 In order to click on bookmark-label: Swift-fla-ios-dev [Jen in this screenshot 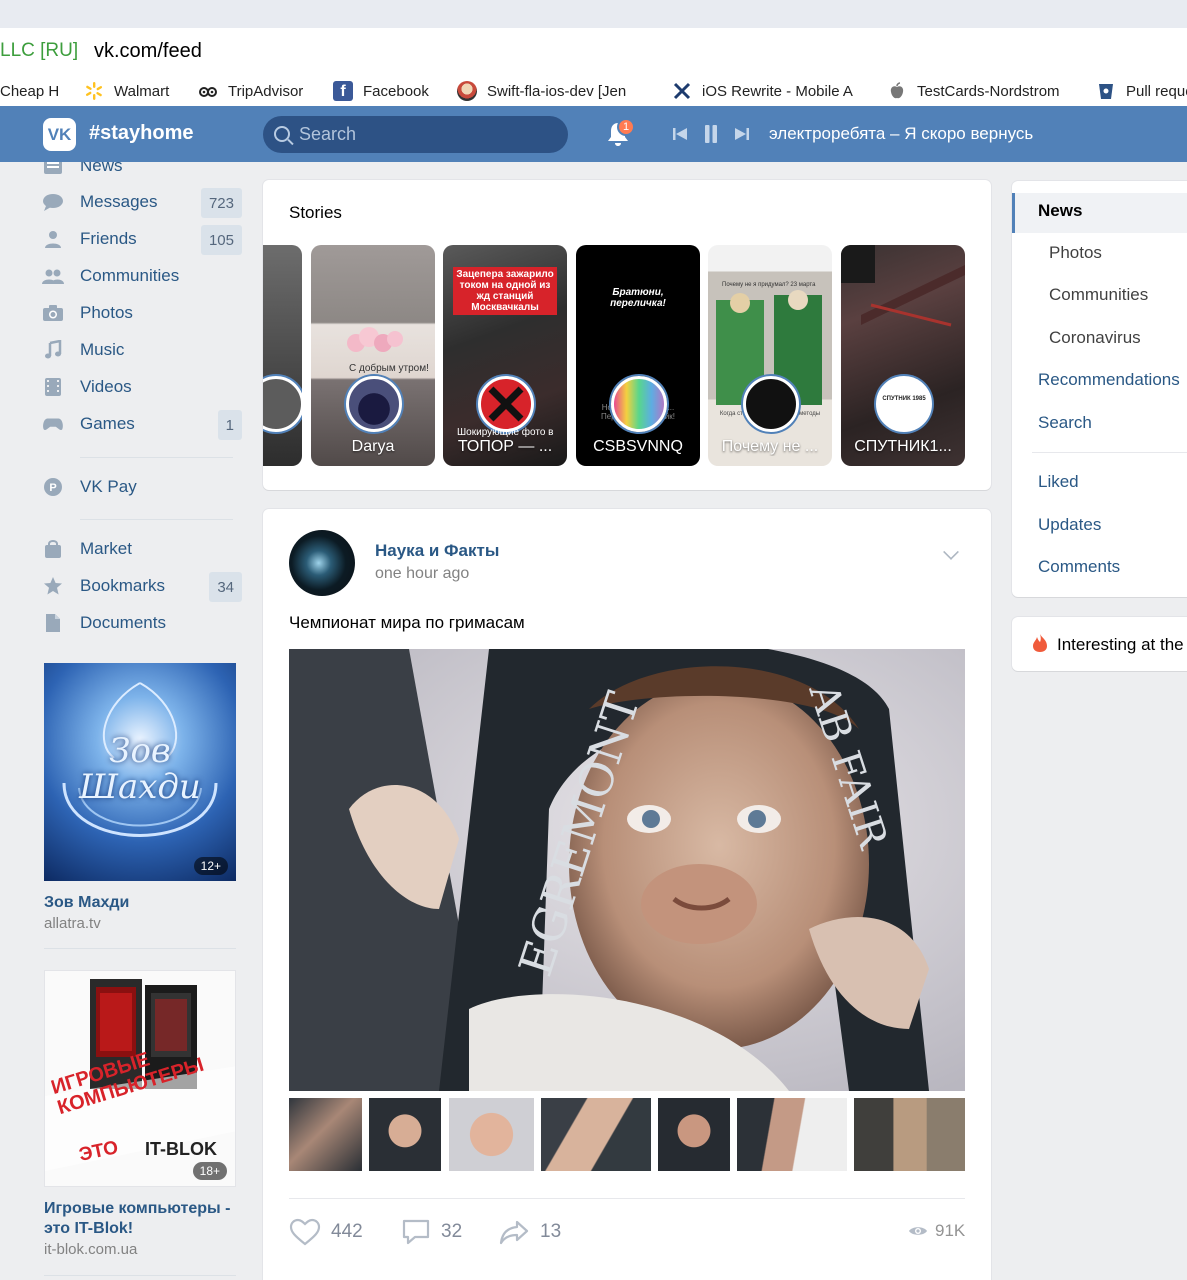, I will do `click(557, 91)`.